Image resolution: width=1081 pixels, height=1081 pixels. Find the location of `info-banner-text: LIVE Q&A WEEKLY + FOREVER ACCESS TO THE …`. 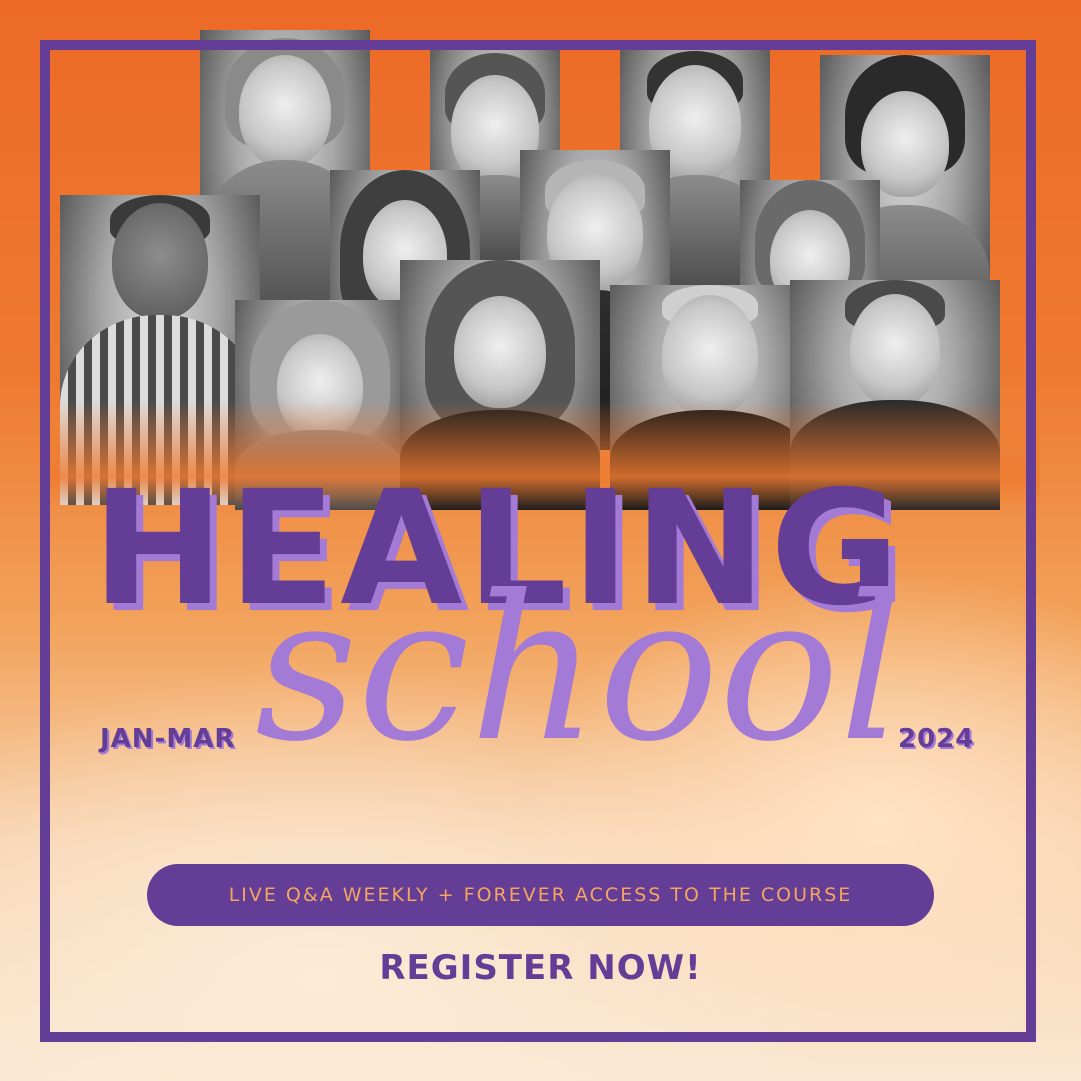

info-banner-text: LIVE Q&A WEEKLY + FOREVER ACCESS TO THE … is located at coordinates (540, 895).